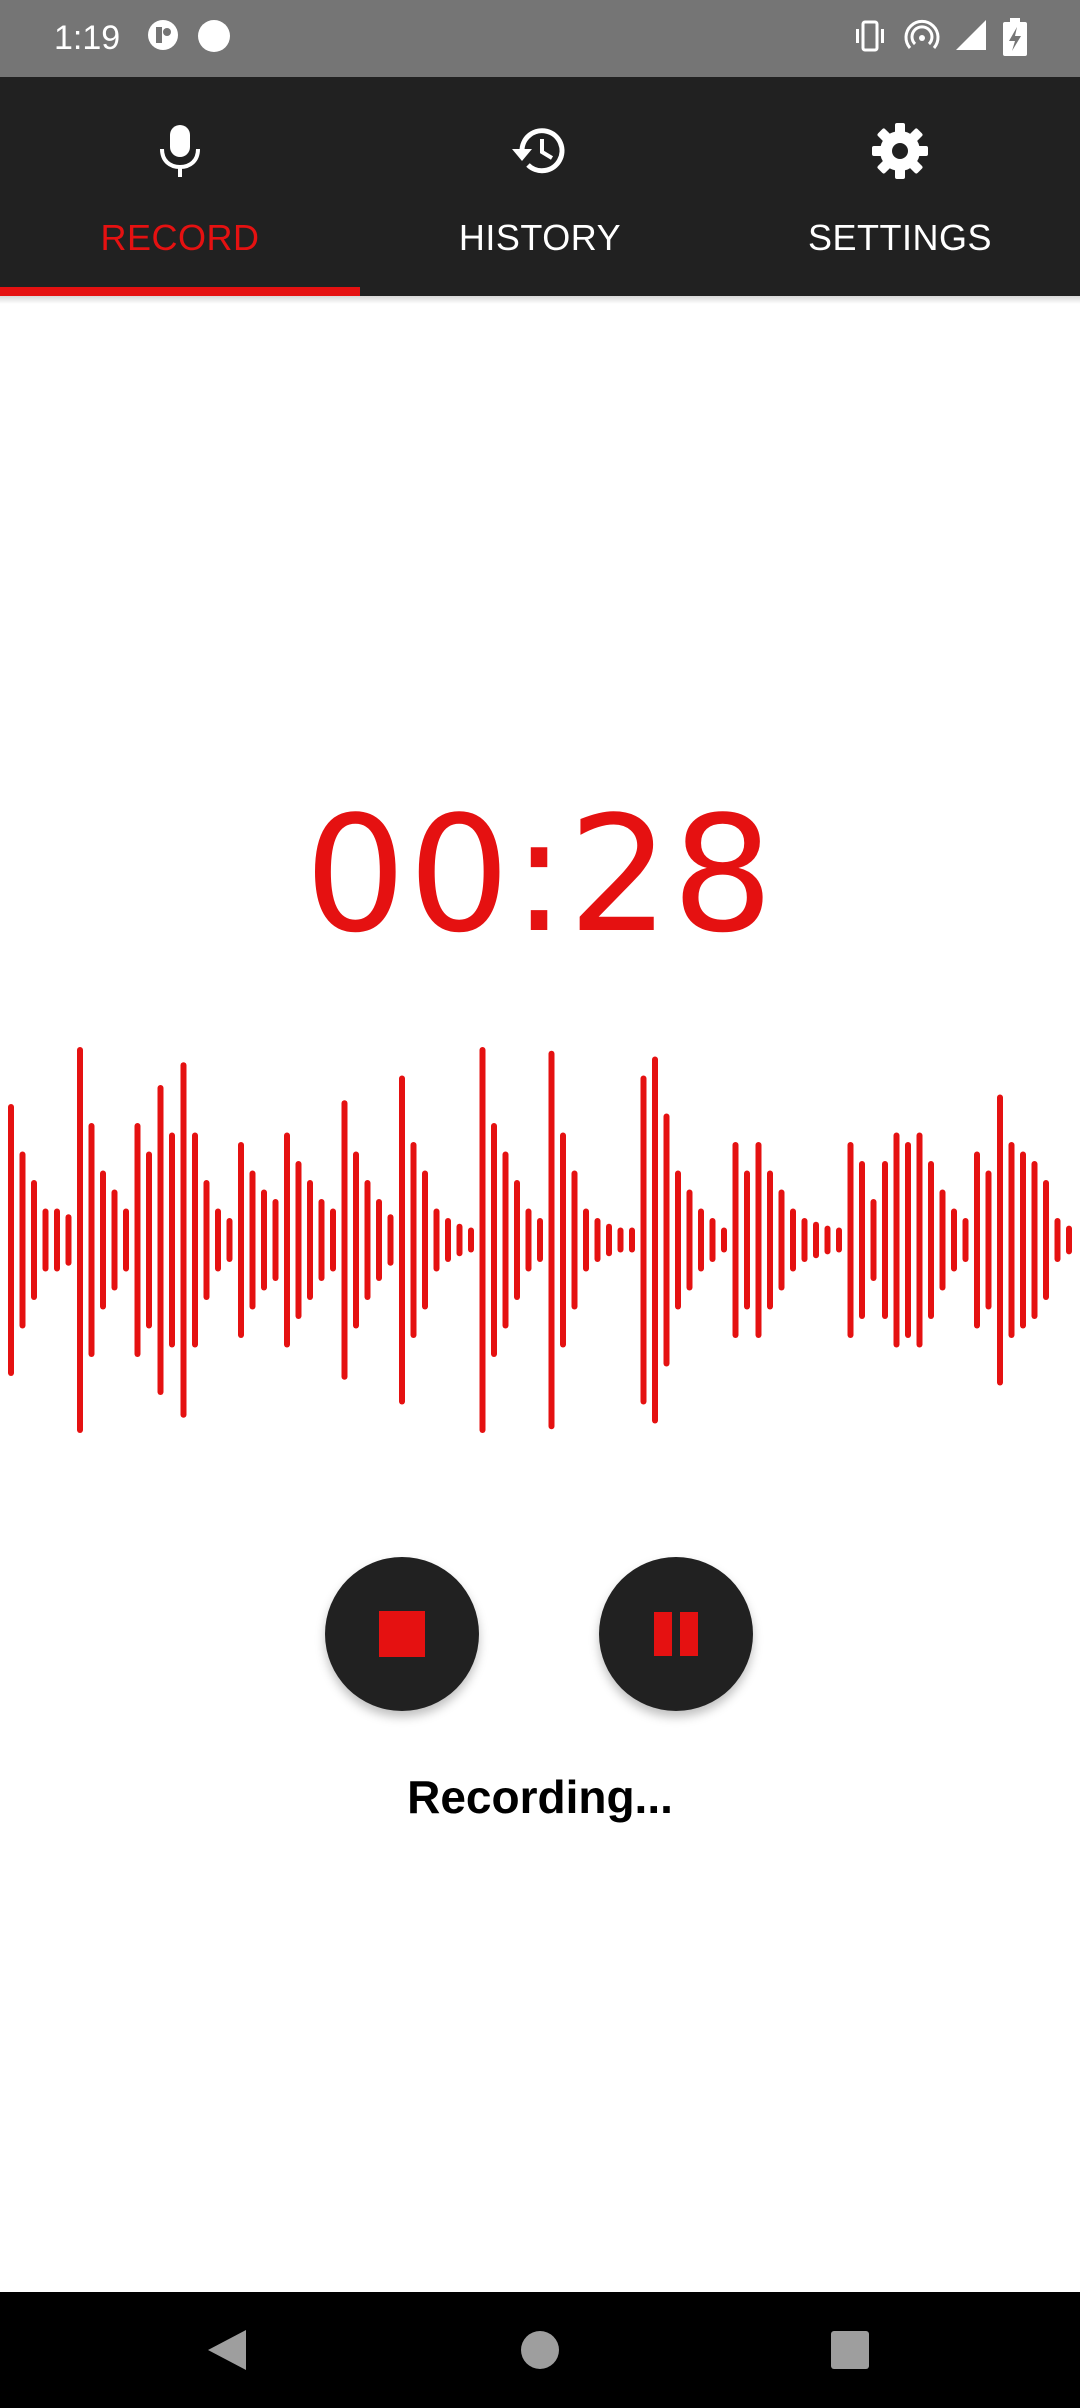 This screenshot has width=1080, height=2408. What do you see at coordinates (214, 36) in the screenshot?
I see `circle-notification-icon` at bounding box center [214, 36].